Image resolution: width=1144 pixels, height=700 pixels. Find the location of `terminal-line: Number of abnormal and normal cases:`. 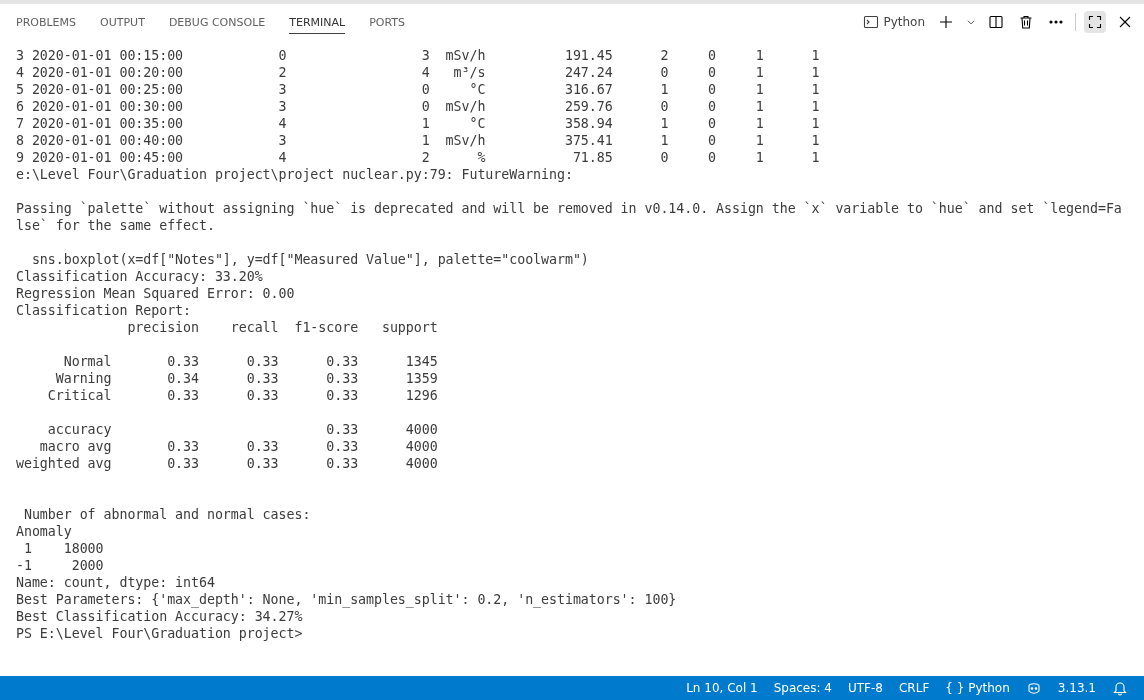

terminal-line: Number of abnormal and normal cases: is located at coordinates (166, 514).